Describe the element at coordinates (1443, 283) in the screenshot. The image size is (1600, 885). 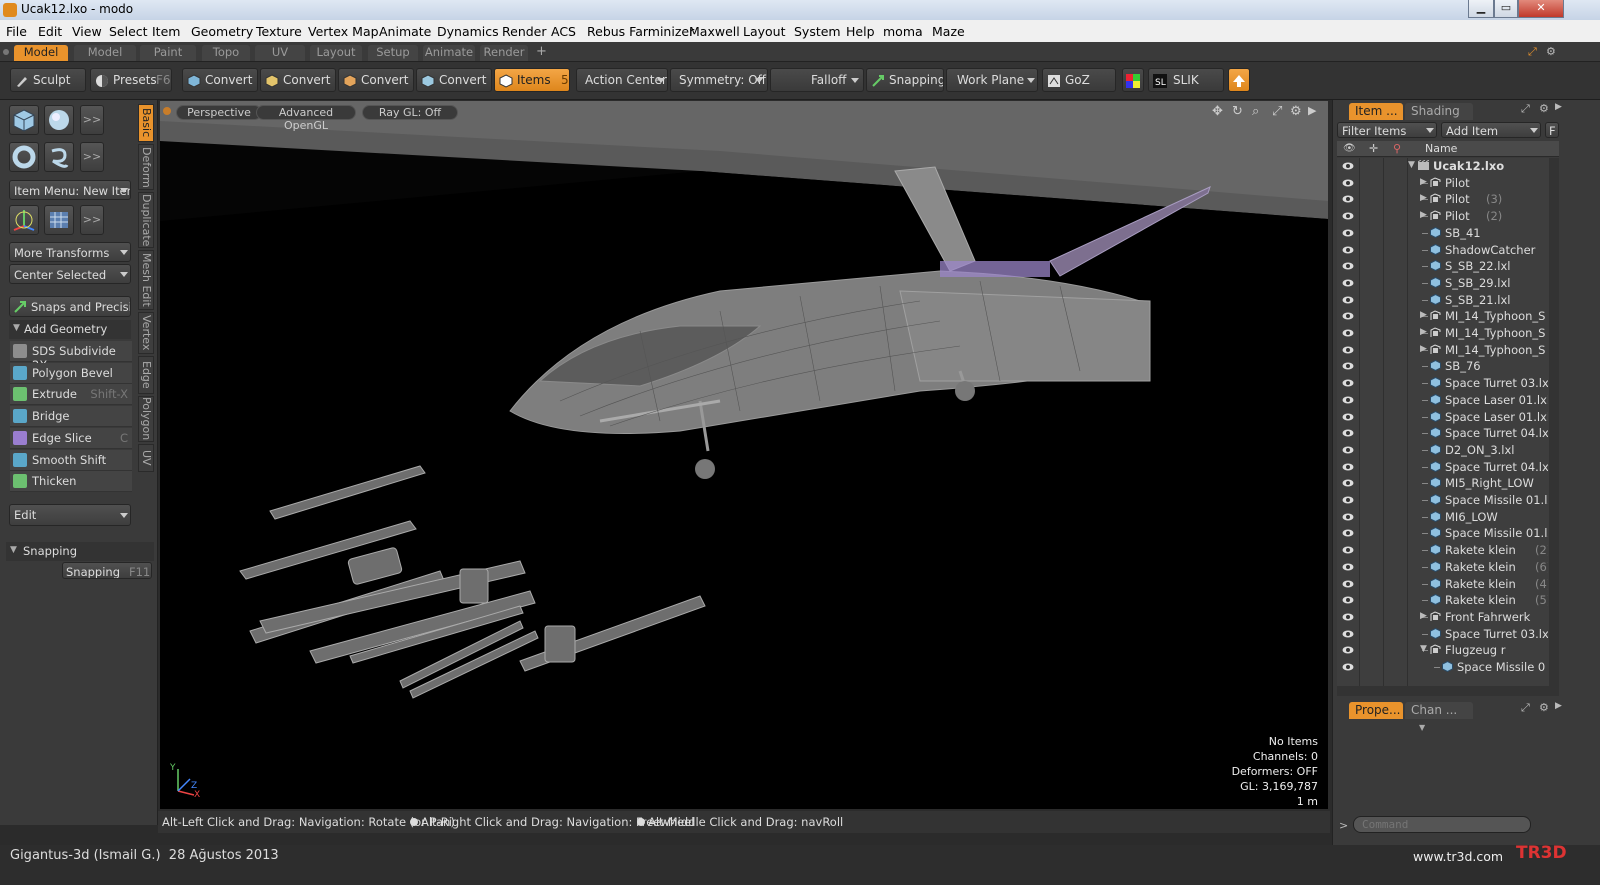
I see `tree-row: S_SB_29.lxl` at that location.